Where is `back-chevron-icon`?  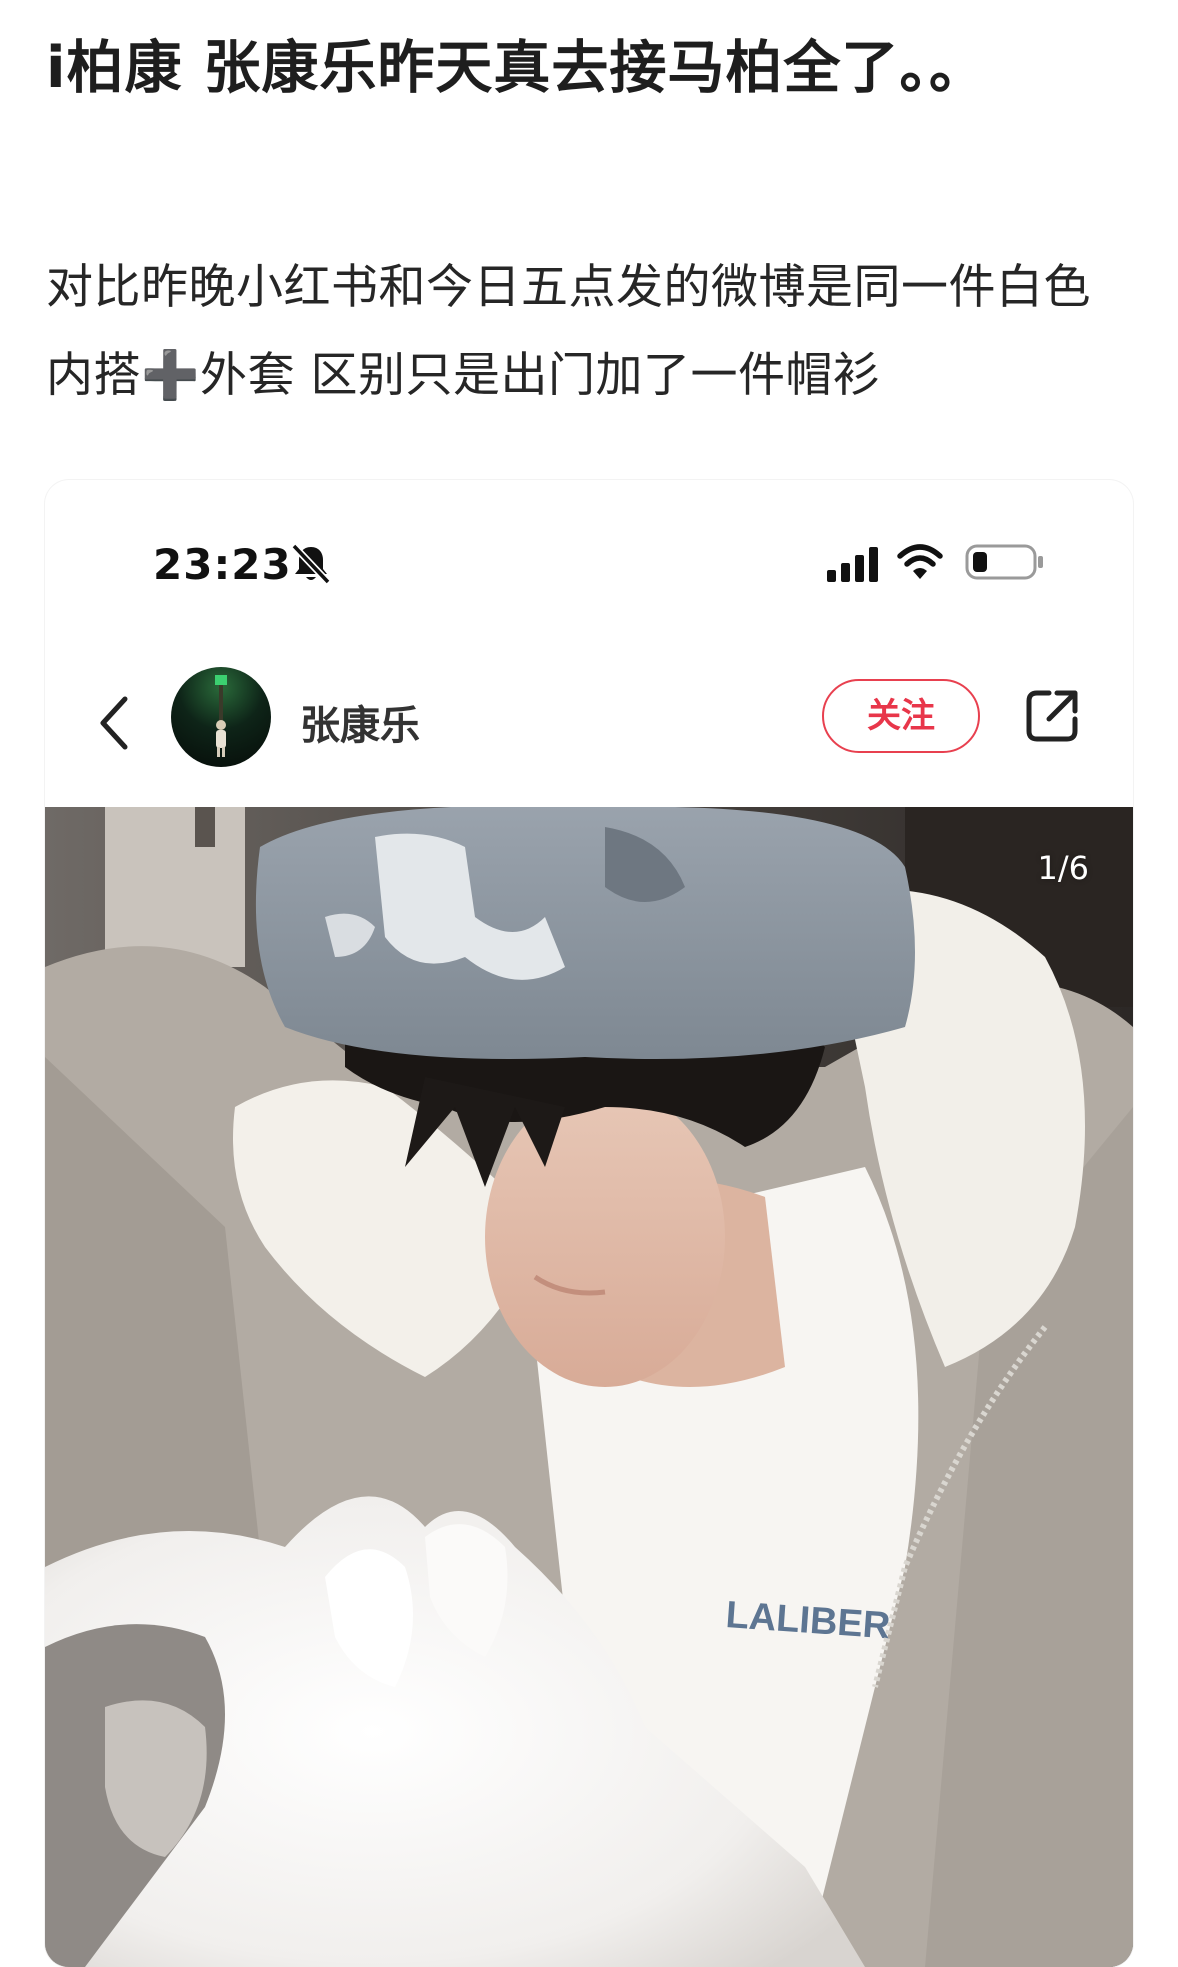 back-chevron-icon is located at coordinates (113, 723).